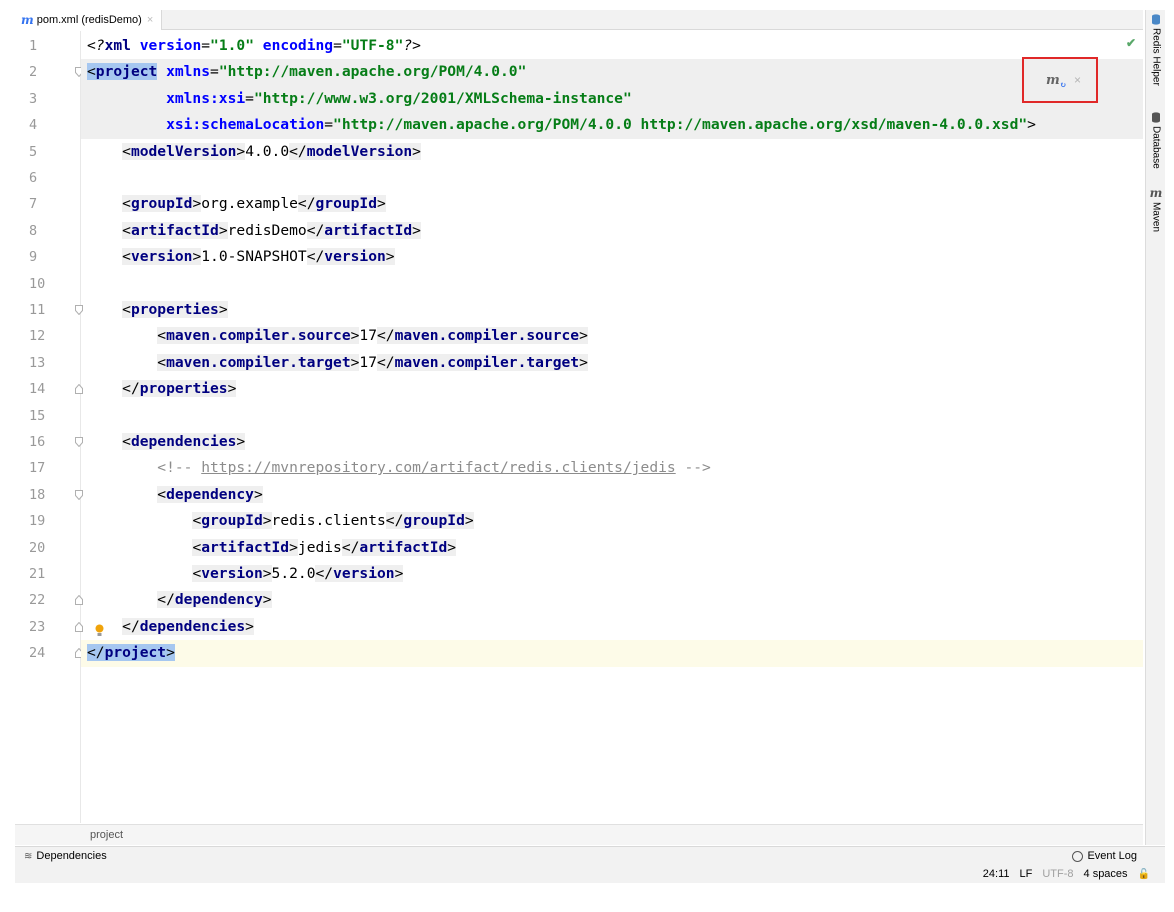 The width and height of the screenshot is (1174, 912). What do you see at coordinates (33, 204) in the screenshot?
I see `line-number: 7` at bounding box center [33, 204].